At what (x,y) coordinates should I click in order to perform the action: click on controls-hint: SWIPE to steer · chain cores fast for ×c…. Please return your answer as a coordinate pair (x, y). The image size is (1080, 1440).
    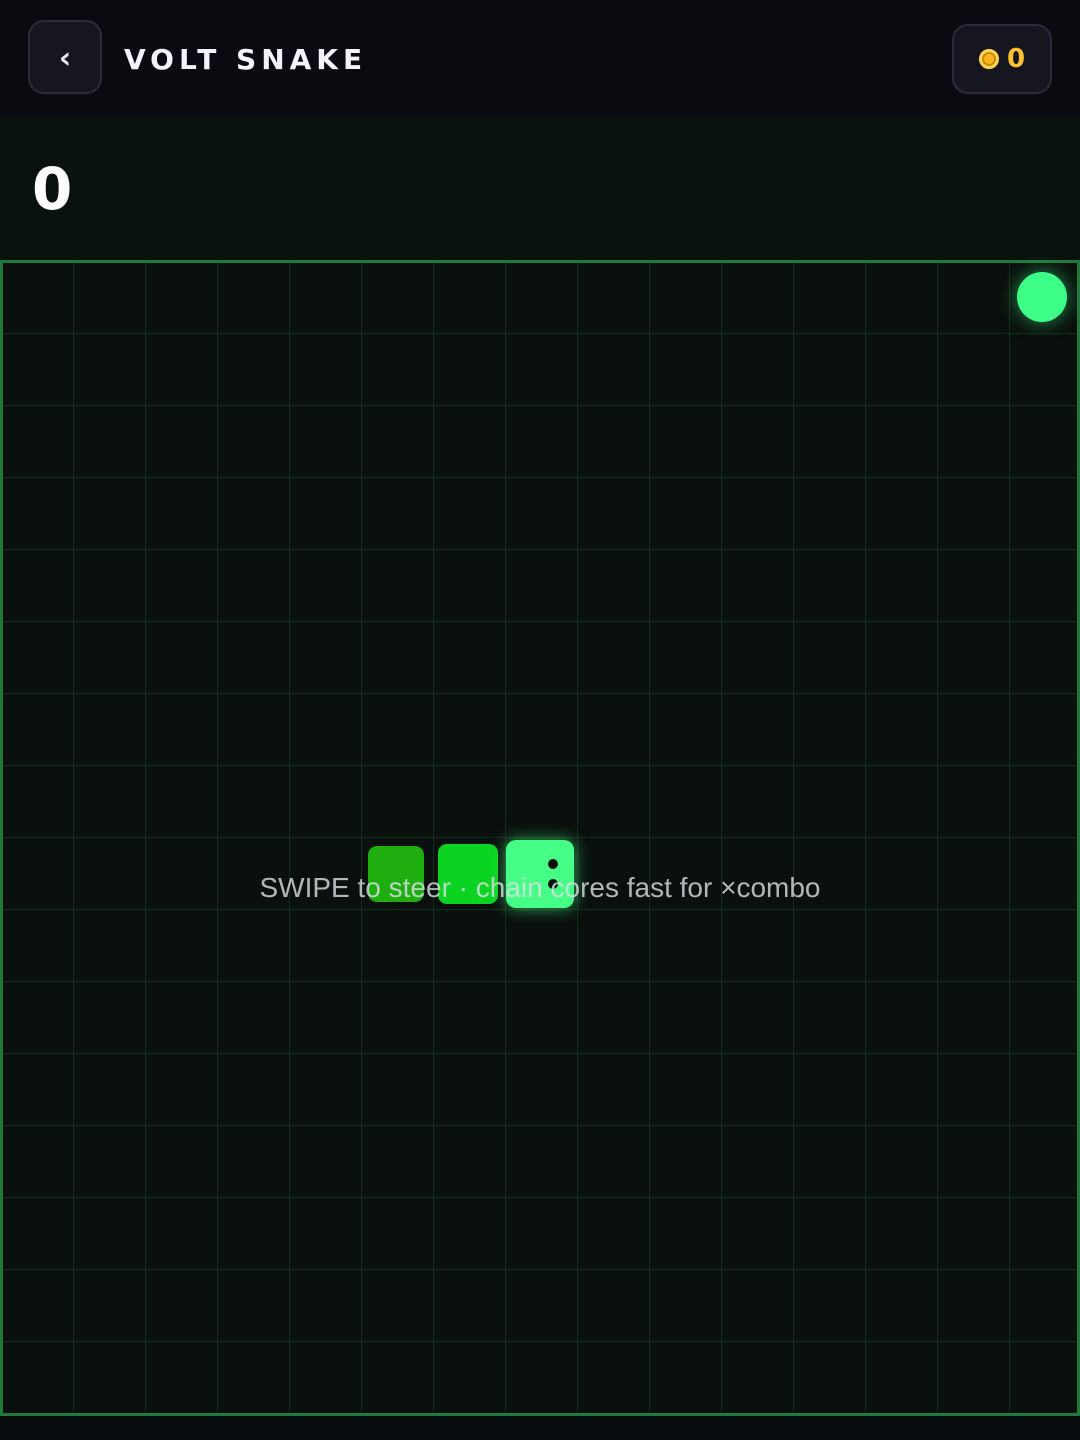
    Looking at the image, I should click on (540, 887).